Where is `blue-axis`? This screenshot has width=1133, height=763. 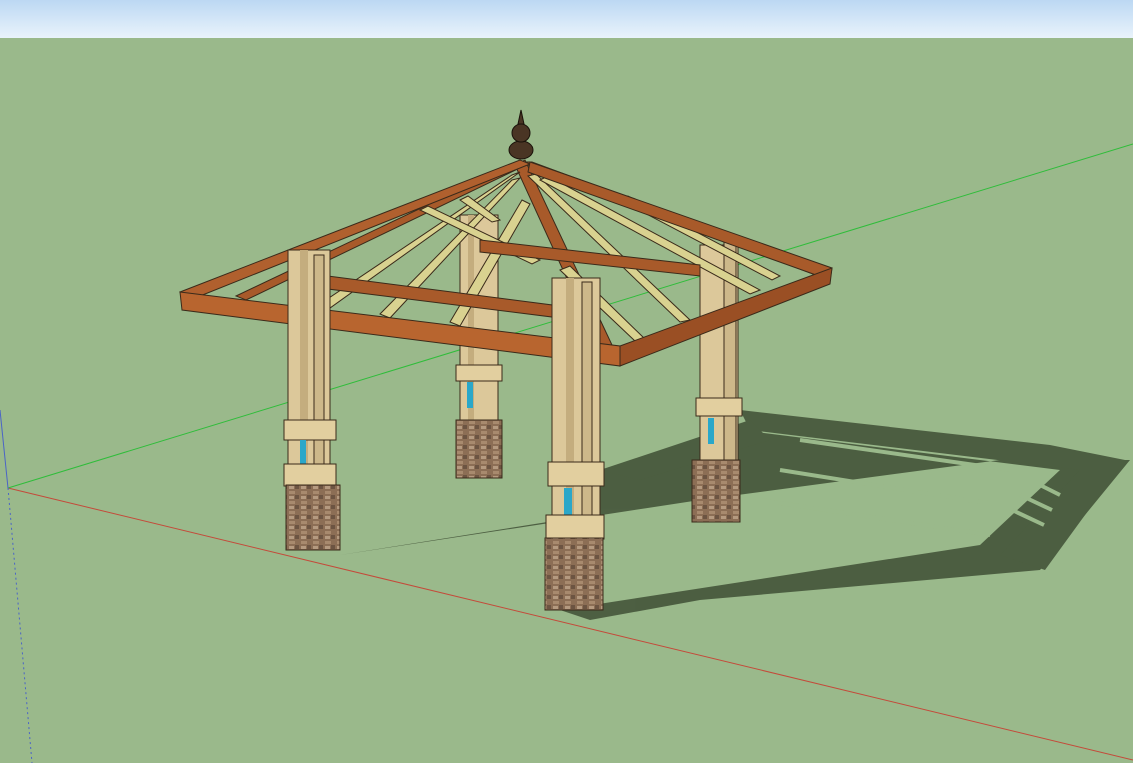
blue-axis is located at coordinates (4, 449).